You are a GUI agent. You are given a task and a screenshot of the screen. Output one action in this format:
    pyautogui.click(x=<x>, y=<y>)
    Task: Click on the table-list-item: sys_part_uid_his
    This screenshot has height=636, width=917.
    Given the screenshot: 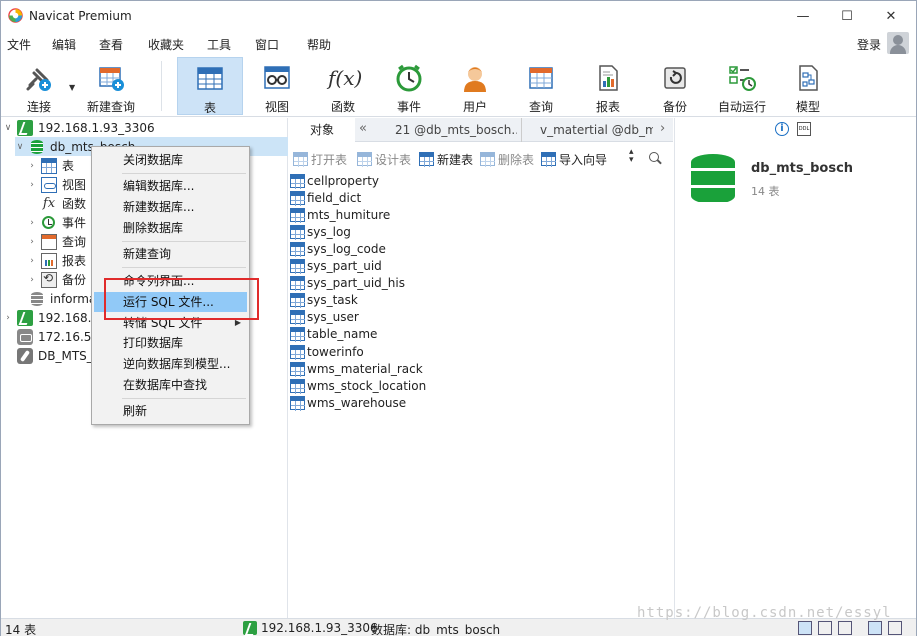 What is the action you would take?
    pyautogui.click(x=347, y=283)
    